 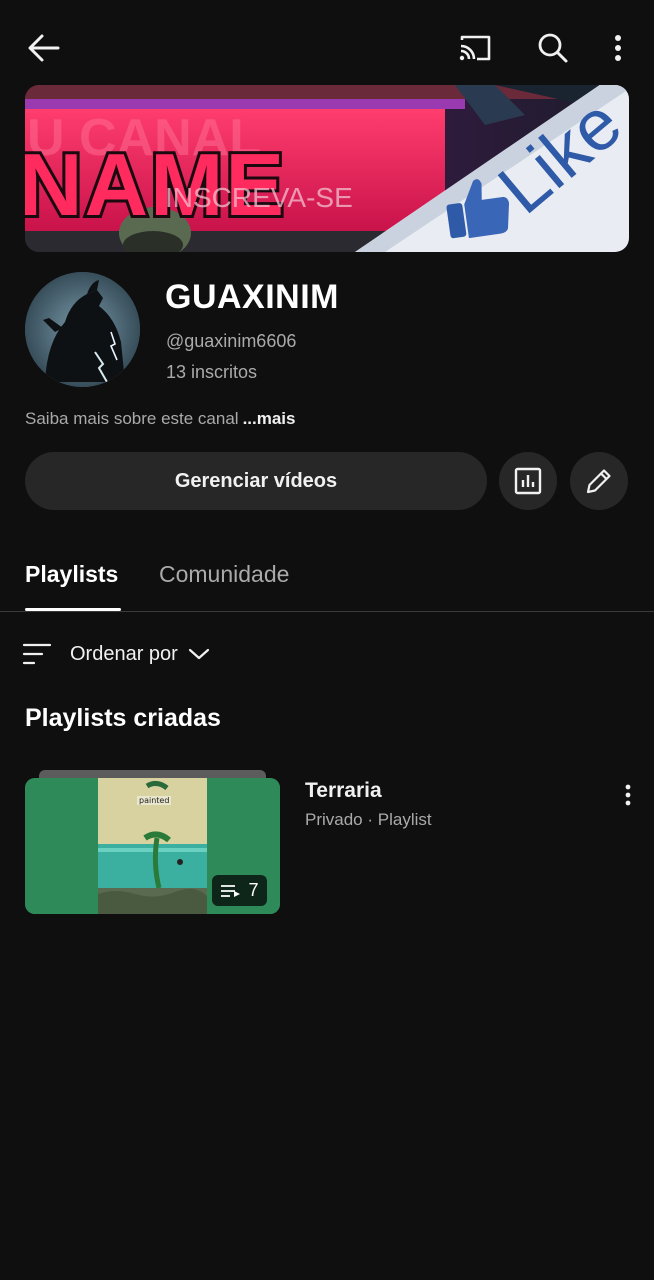 I want to click on search-button, so click(x=553, y=48).